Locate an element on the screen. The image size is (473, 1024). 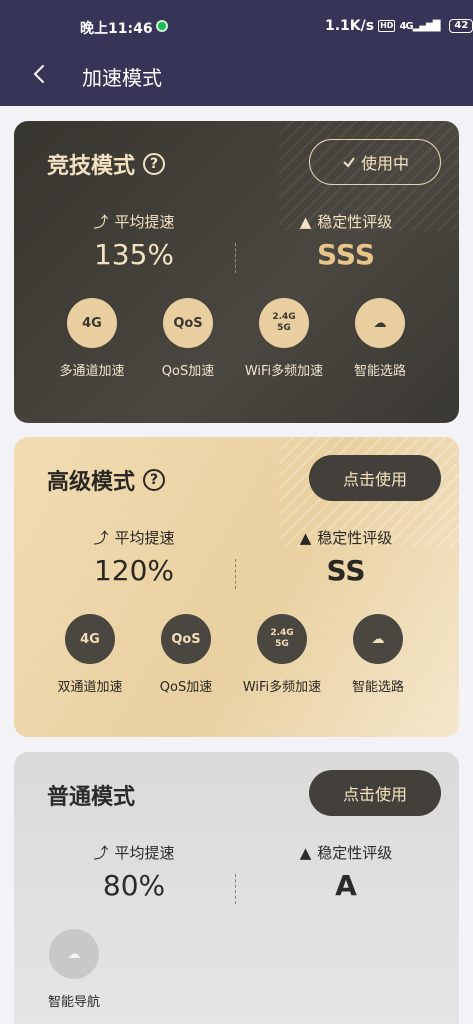
multi-channel-4g-icon: 4G is located at coordinates (92, 323).